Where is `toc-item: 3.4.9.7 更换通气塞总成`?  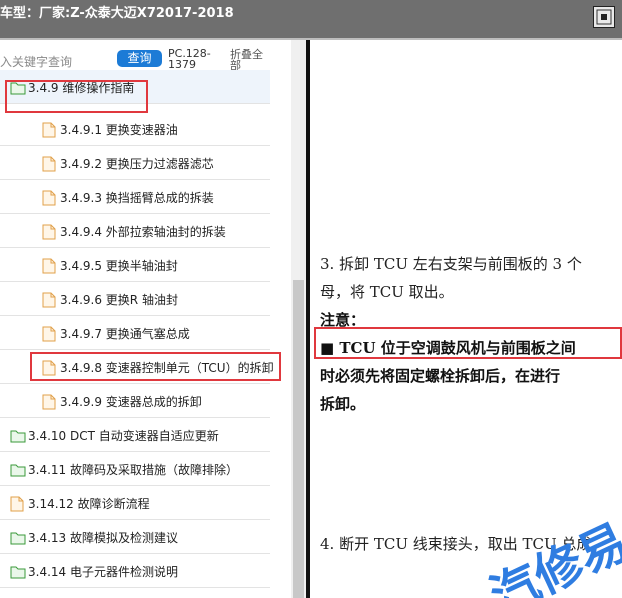 toc-item: 3.4.9.7 更换通气塞总成 is located at coordinates (135, 333).